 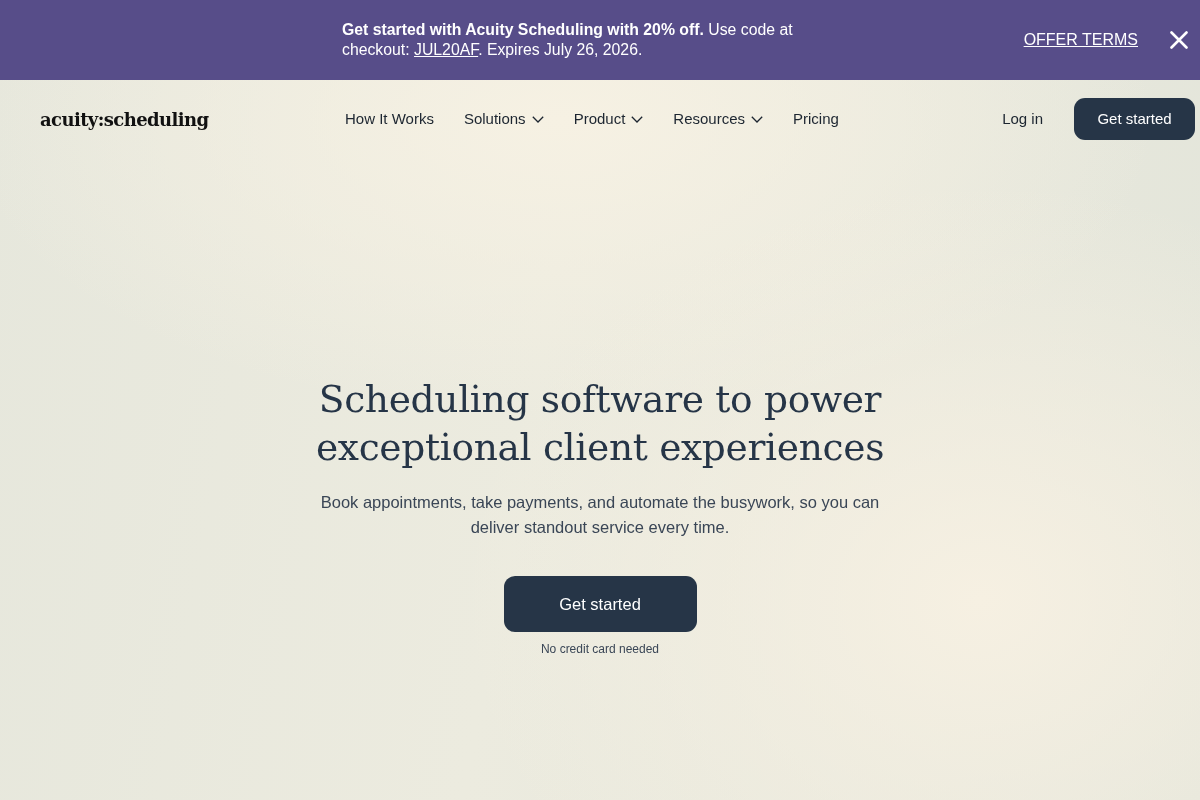 What do you see at coordinates (816, 119) in the screenshot?
I see `nav-link: Pricing` at bounding box center [816, 119].